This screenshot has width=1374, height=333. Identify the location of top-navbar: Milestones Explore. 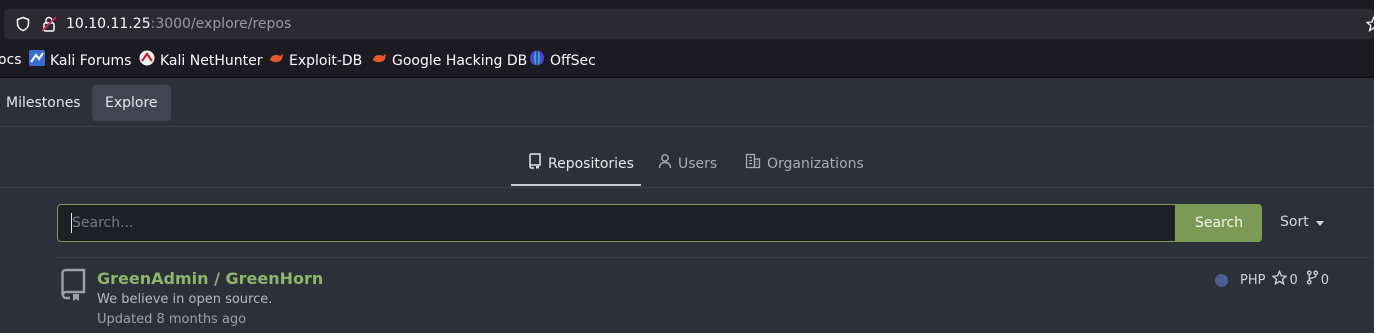
(687, 102).